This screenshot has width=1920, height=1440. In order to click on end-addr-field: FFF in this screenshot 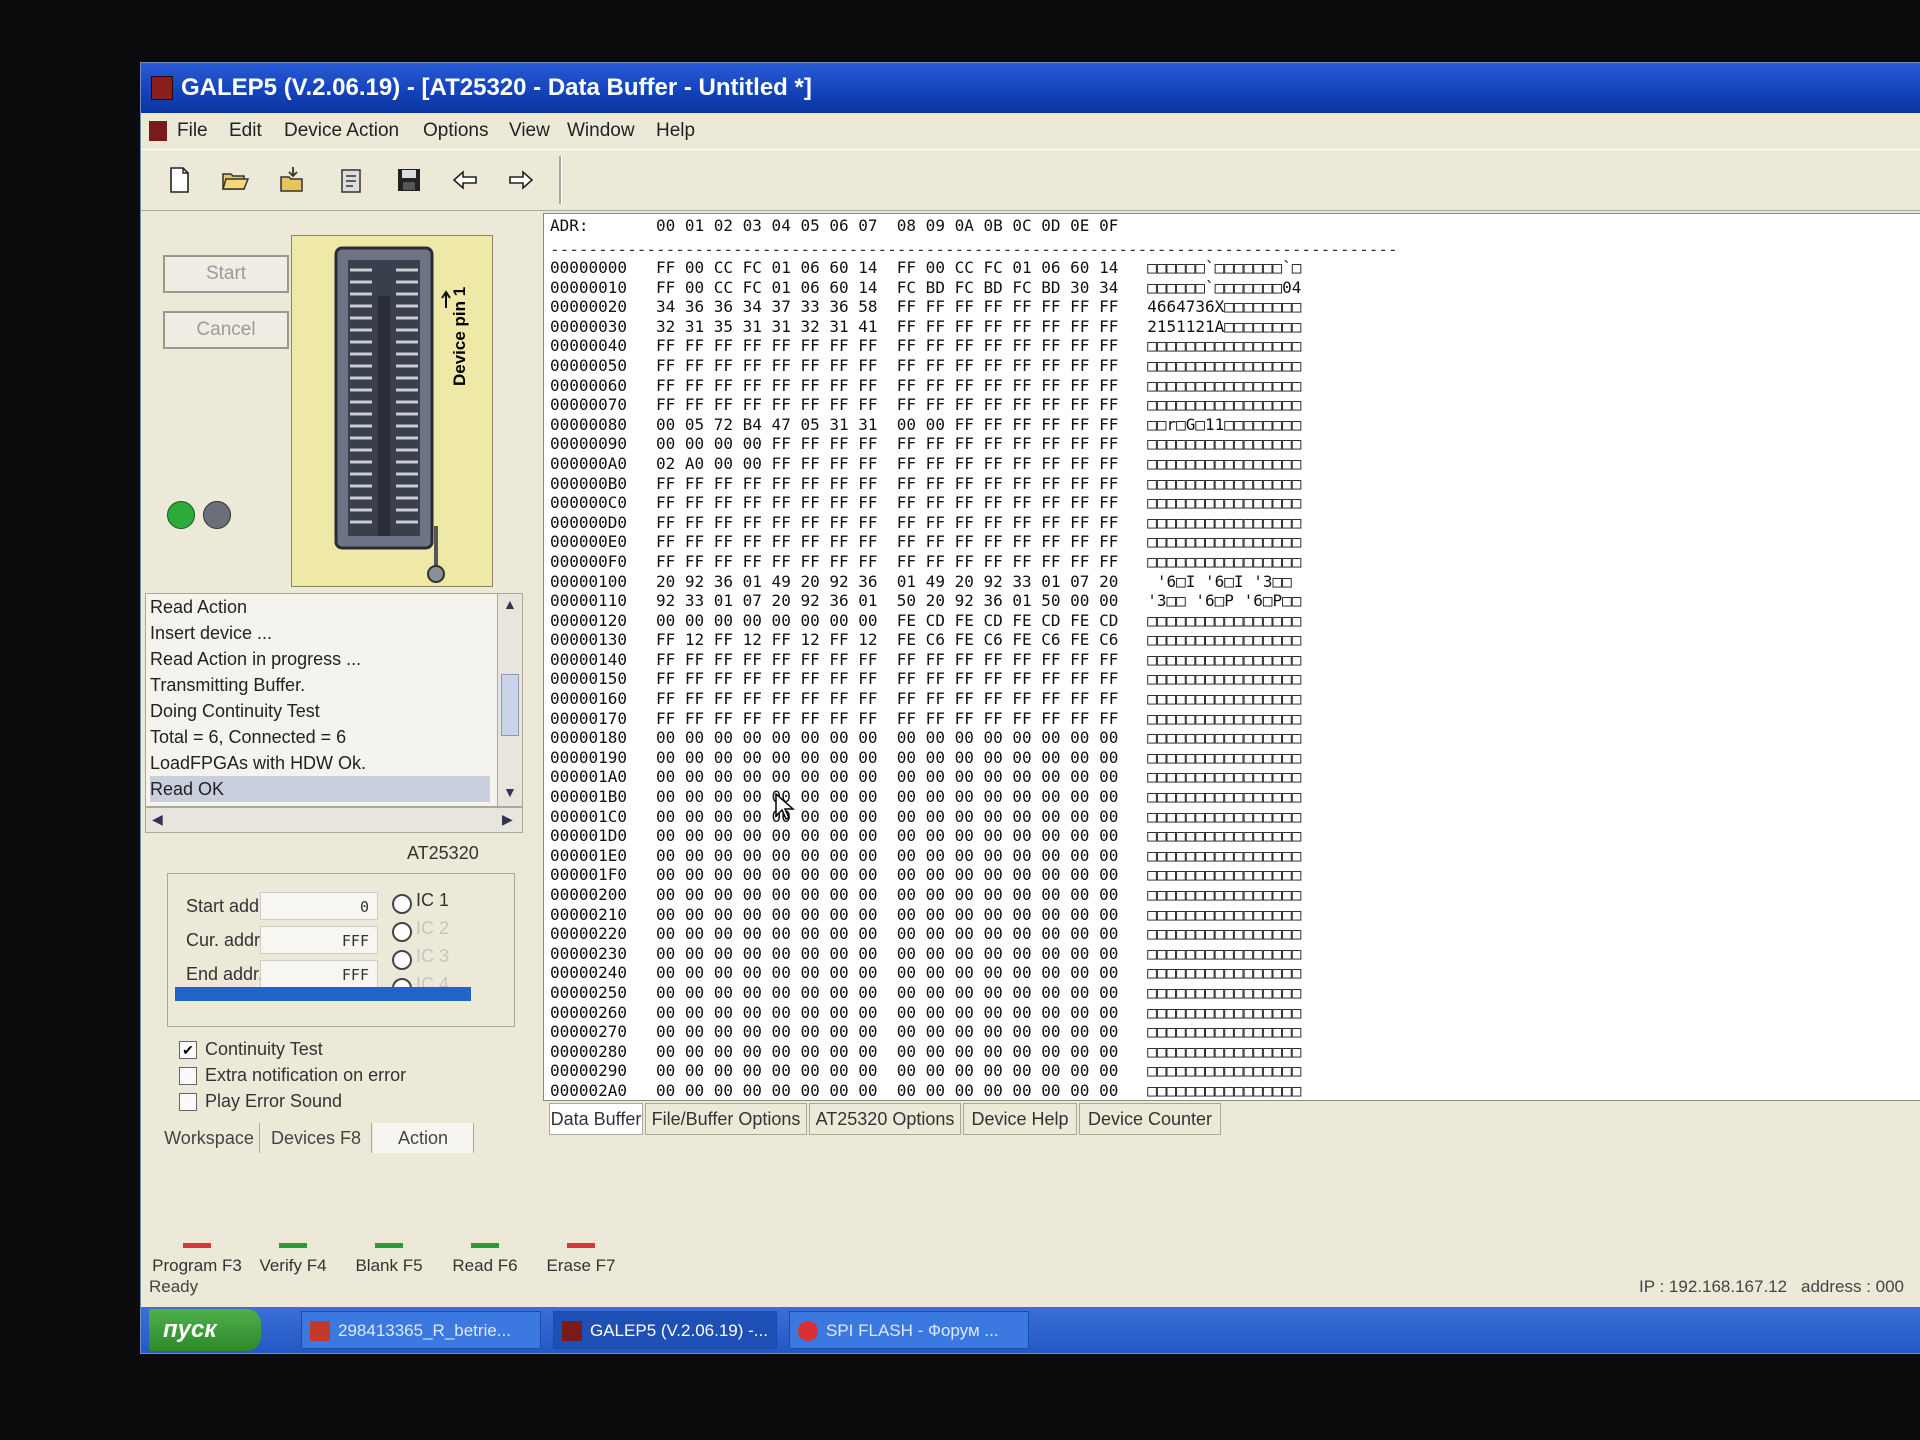, I will do `click(319, 974)`.